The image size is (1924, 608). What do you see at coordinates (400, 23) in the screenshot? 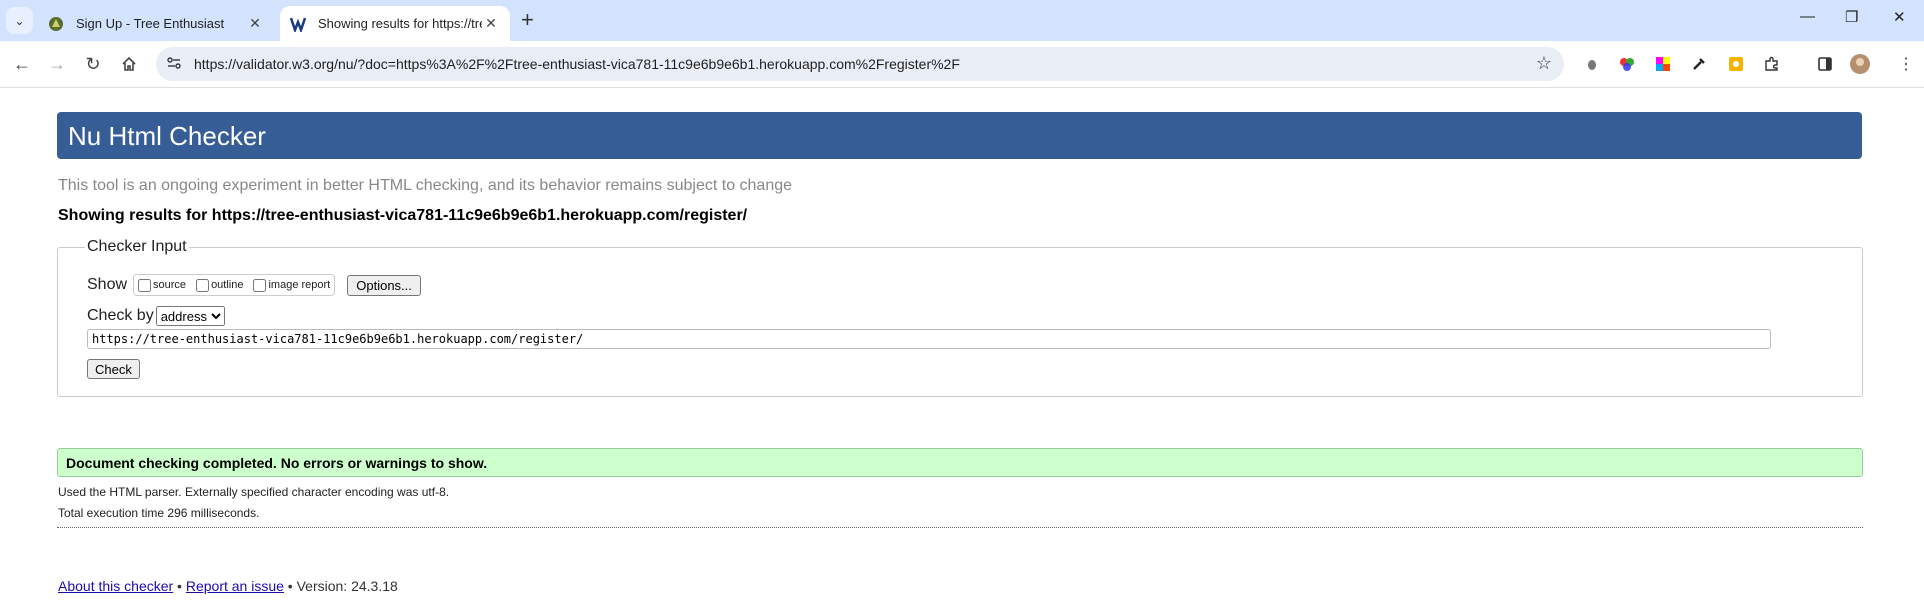
I see `tab-title: Showing results for https://tree` at bounding box center [400, 23].